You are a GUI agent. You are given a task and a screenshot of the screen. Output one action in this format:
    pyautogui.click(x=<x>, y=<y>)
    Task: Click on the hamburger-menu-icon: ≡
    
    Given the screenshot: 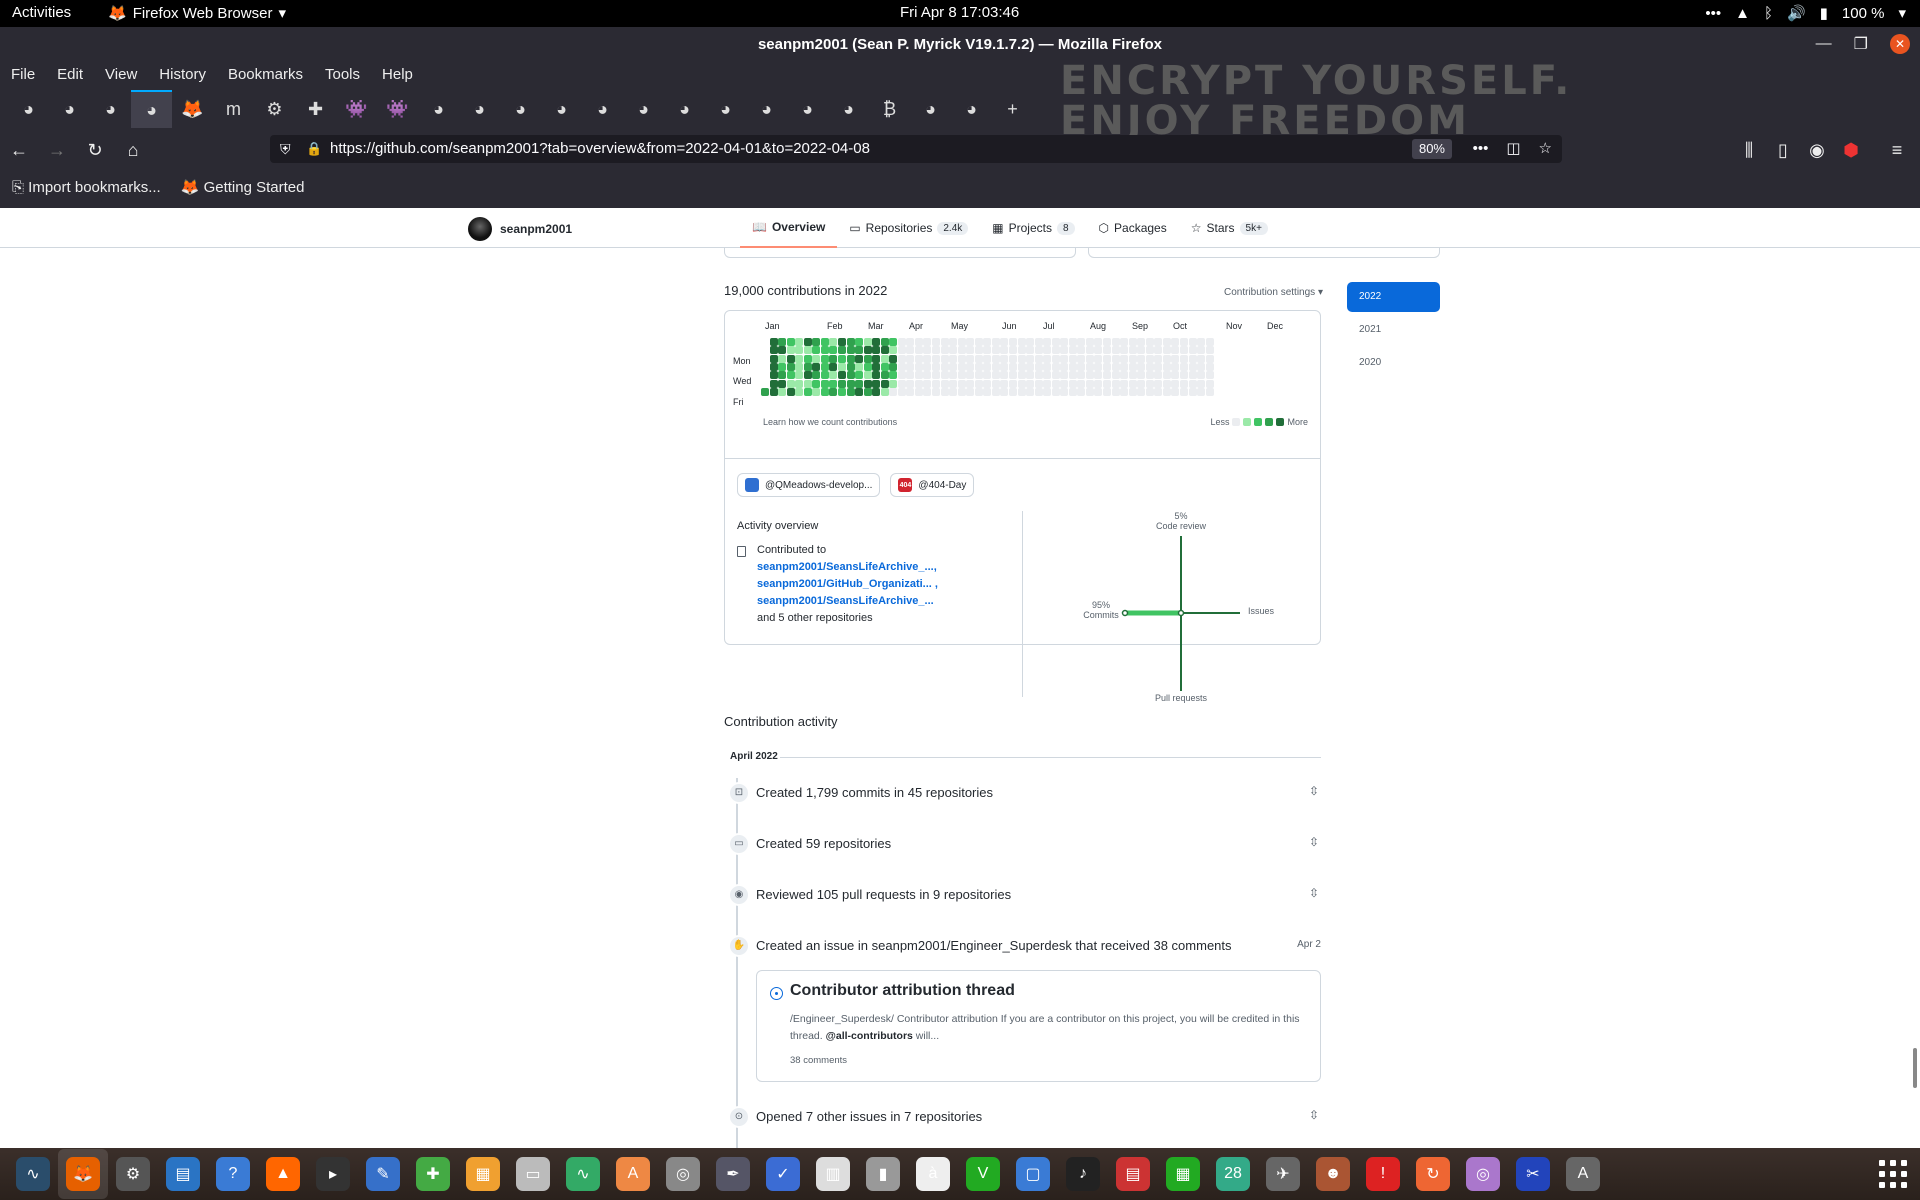 What is the action you would take?
    pyautogui.click(x=1897, y=150)
    